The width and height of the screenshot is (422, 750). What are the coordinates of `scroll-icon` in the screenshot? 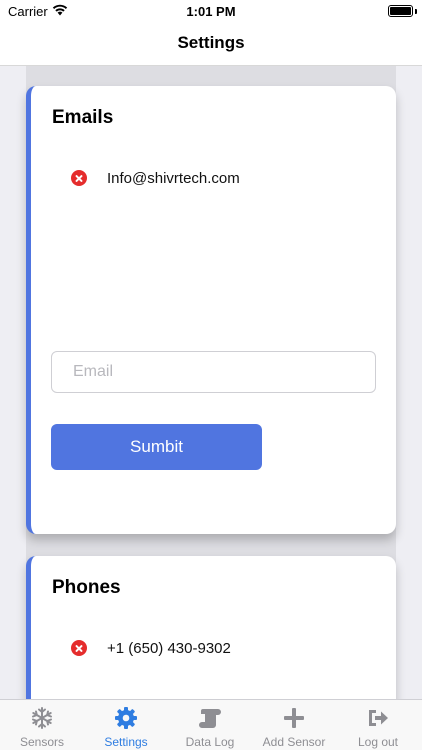 It's located at (210, 718).